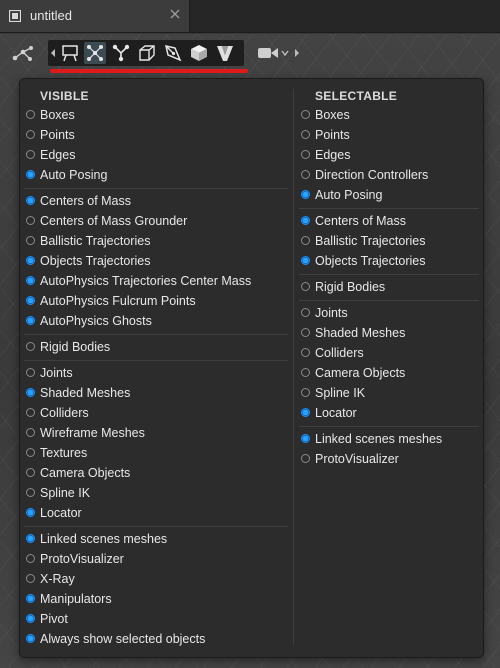 The width and height of the screenshot is (500, 668). What do you see at coordinates (156, 202) in the screenshot?
I see `visible-option-row: Centers of Mass` at bounding box center [156, 202].